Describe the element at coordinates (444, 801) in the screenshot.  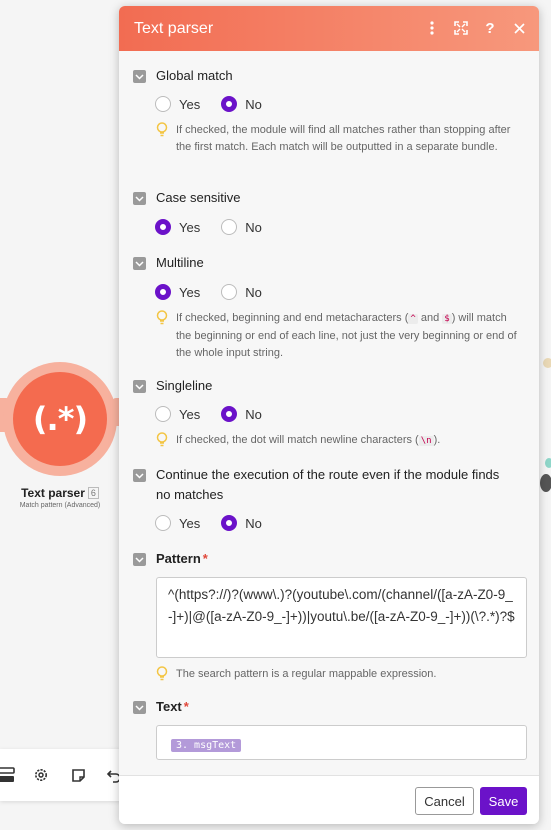
I see `cancel-button: Cancel` at that location.